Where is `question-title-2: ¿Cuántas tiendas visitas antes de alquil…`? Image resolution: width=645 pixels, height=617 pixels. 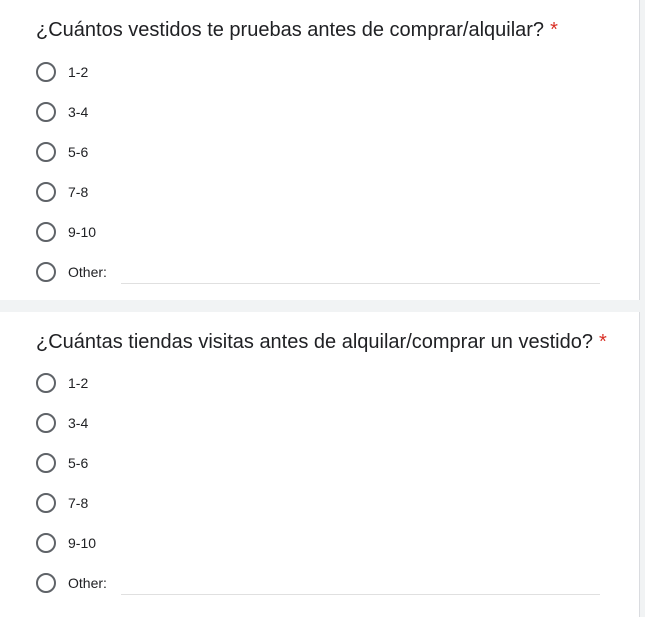
question-title-2: ¿Cuántas tiendas visitas antes de alquil… is located at coordinates (321, 342).